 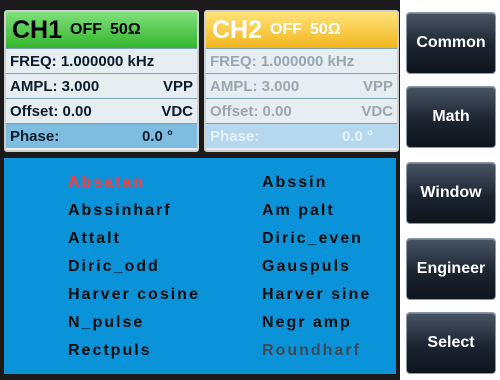 I want to click on waveform-item: Rectpuls, so click(x=110, y=351).